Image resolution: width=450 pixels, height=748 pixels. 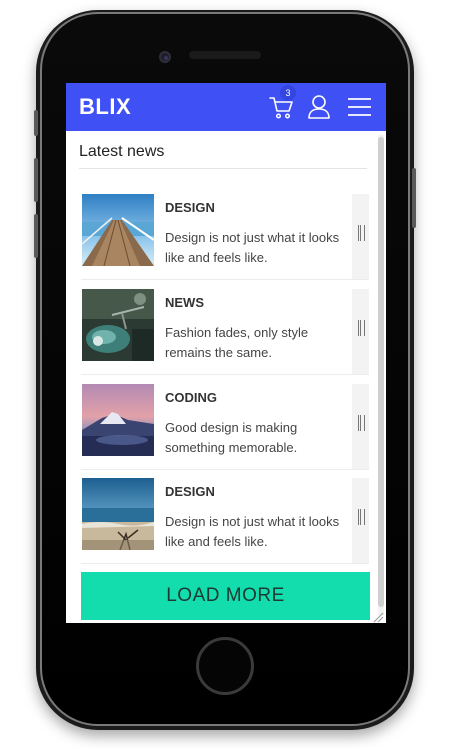 What do you see at coordinates (122, 151) in the screenshot?
I see `section-title: Latest news` at bounding box center [122, 151].